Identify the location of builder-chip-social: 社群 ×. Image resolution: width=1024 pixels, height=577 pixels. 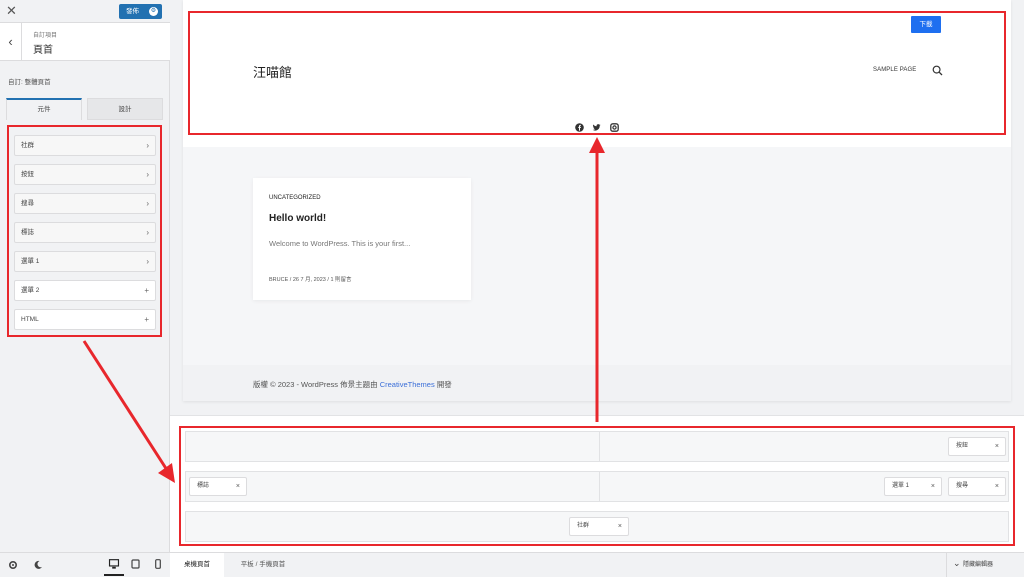
(599, 526).